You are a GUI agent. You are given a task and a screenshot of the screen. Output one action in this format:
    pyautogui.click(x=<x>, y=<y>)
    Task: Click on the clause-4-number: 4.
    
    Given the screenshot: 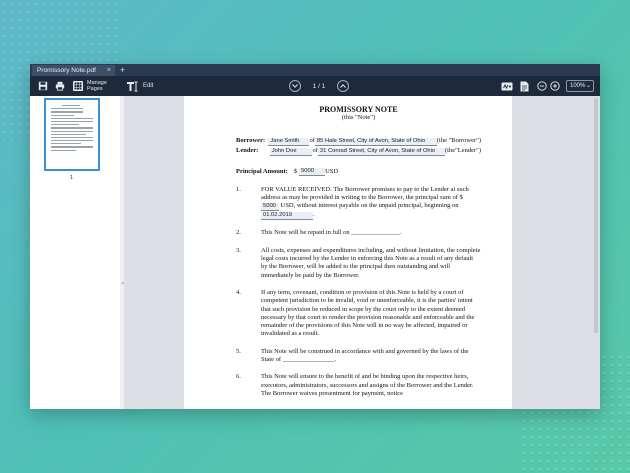 What is the action you would take?
    pyautogui.click(x=238, y=292)
    